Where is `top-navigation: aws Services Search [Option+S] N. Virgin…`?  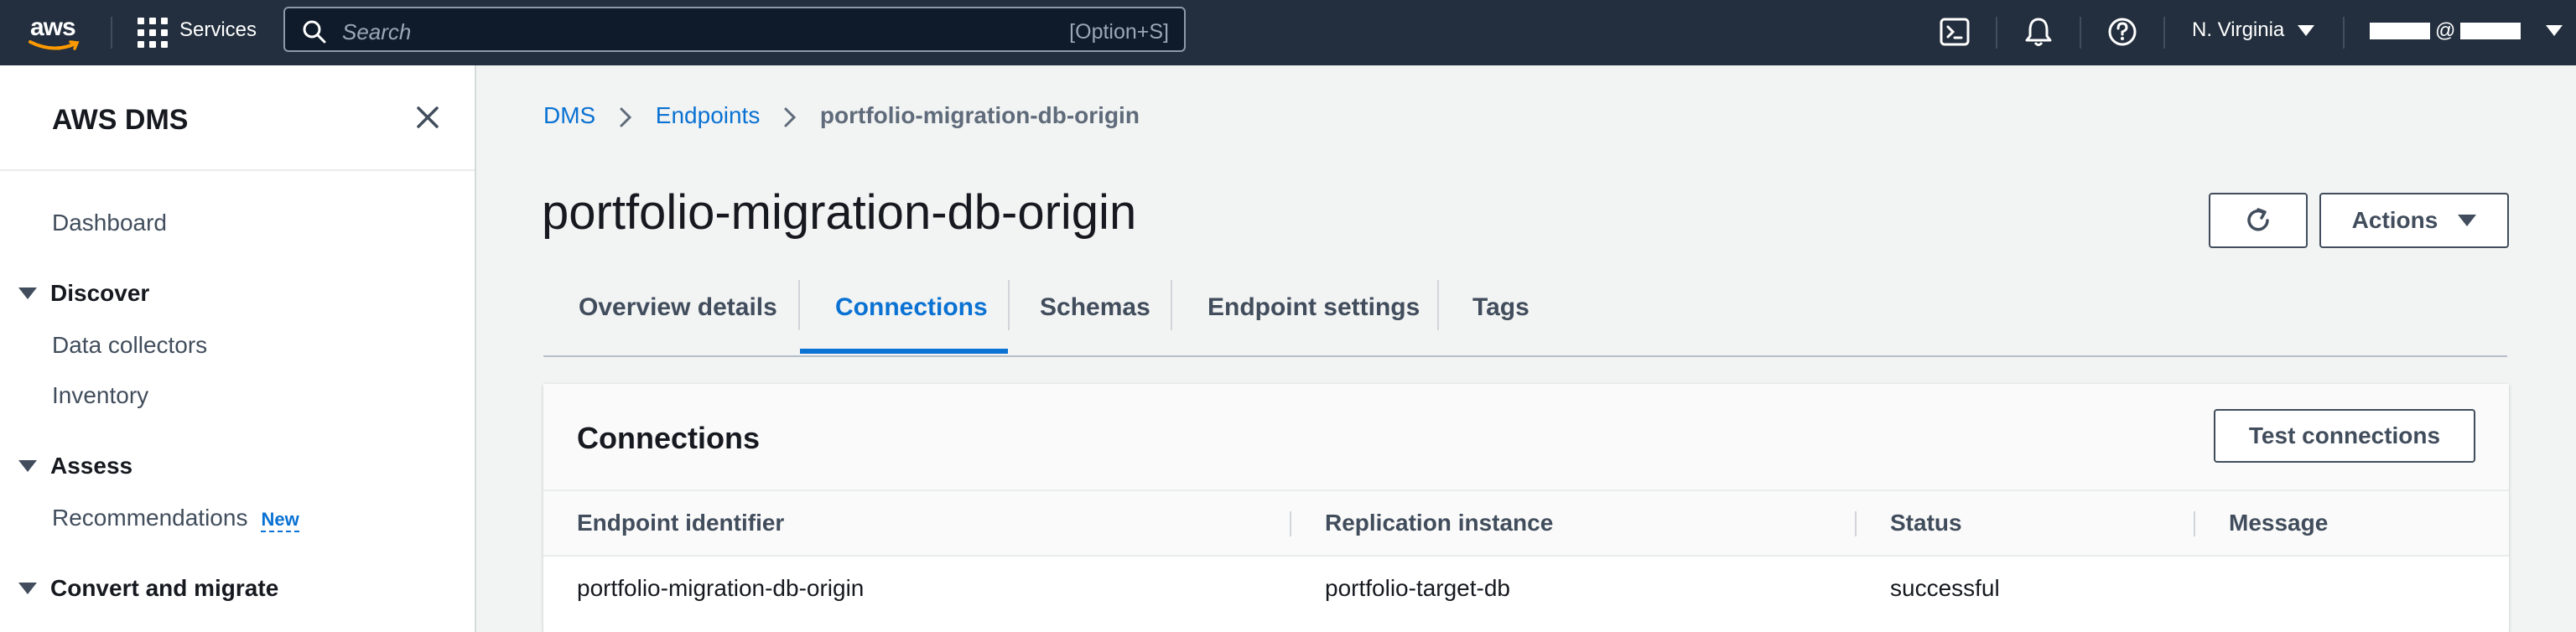 top-navigation: aws Services Search [Option+S] N. Virgin… is located at coordinates (1288, 32).